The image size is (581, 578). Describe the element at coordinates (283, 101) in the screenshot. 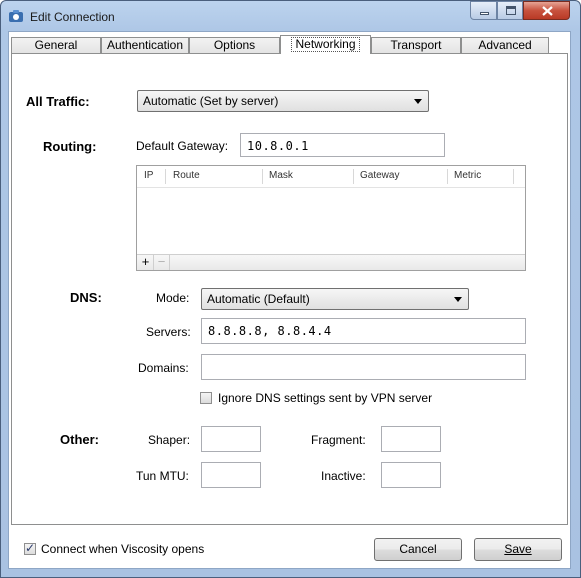

I see `all-traffic-dropdown: Automatic (Set by server)` at that location.